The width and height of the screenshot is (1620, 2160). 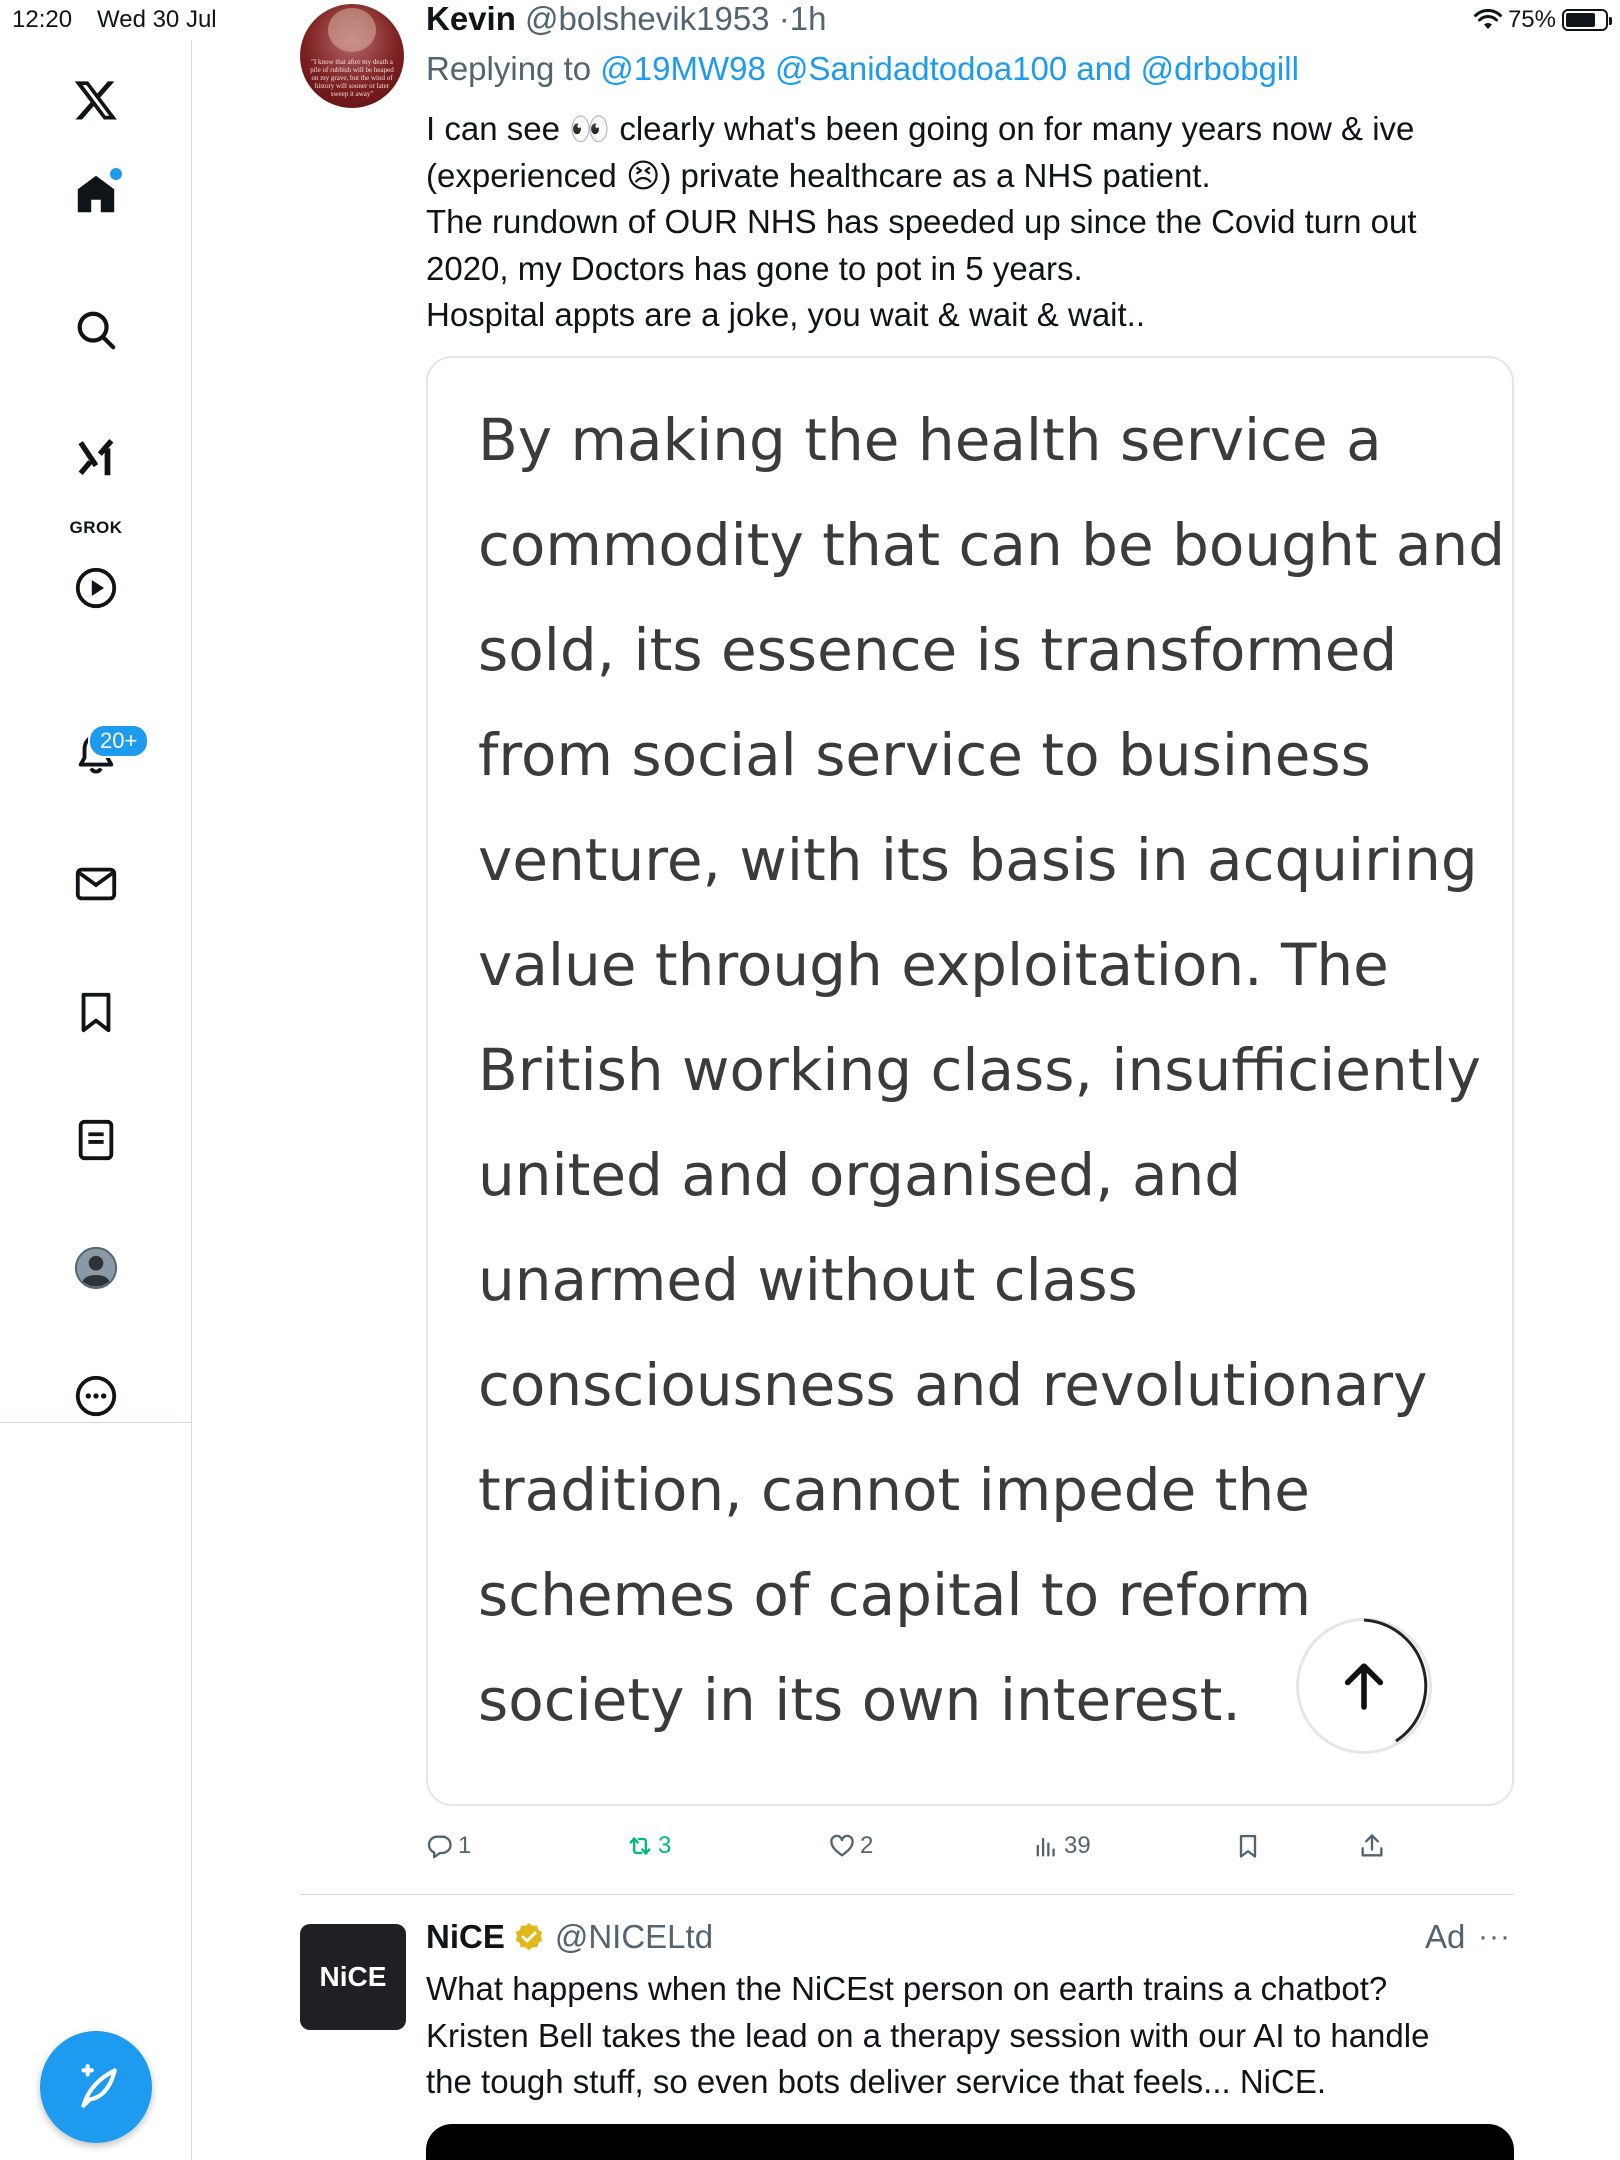 I want to click on tweet-time: 1h, so click(x=808, y=18).